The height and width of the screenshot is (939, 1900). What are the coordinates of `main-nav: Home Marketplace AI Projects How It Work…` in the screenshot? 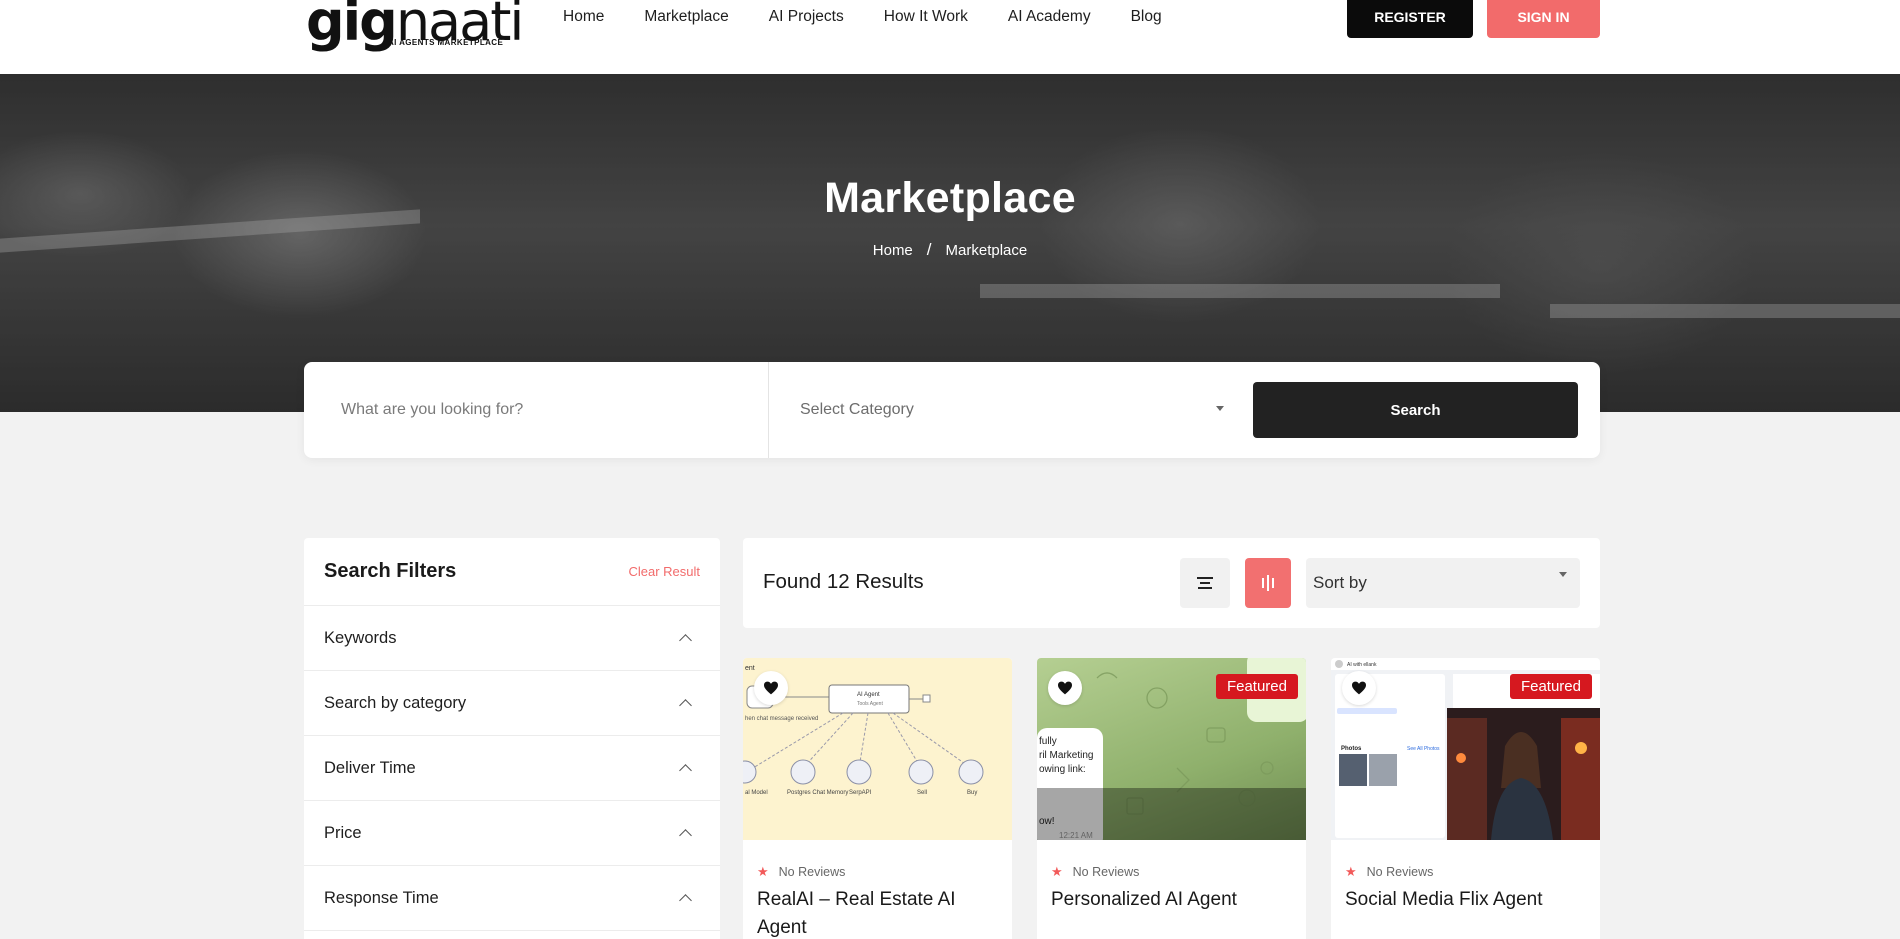 It's located at (882, 17).